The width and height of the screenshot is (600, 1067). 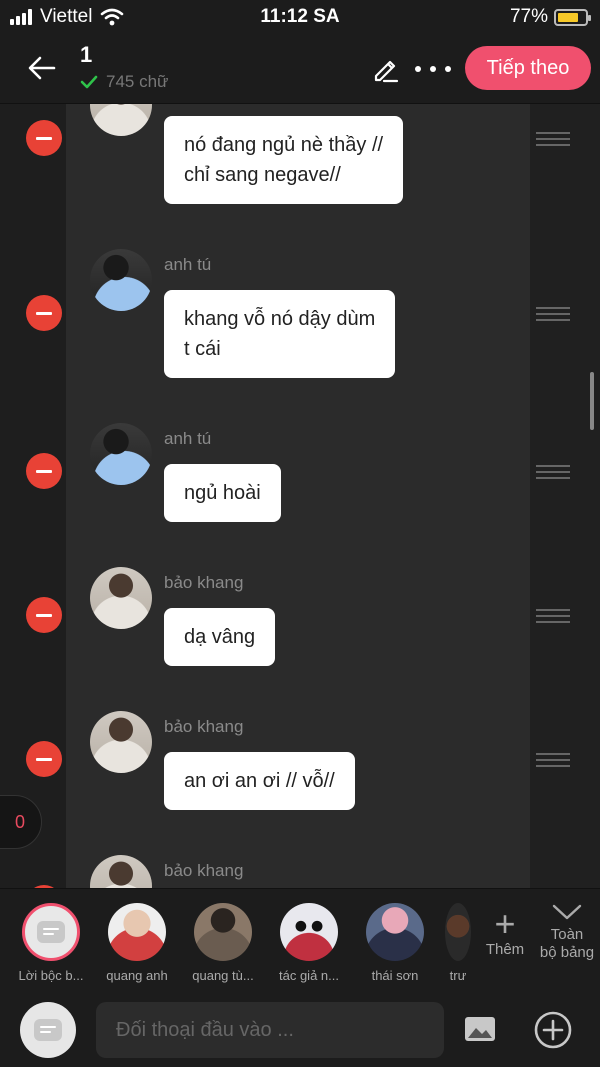 I want to click on battery-icon, so click(x=572, y=17).